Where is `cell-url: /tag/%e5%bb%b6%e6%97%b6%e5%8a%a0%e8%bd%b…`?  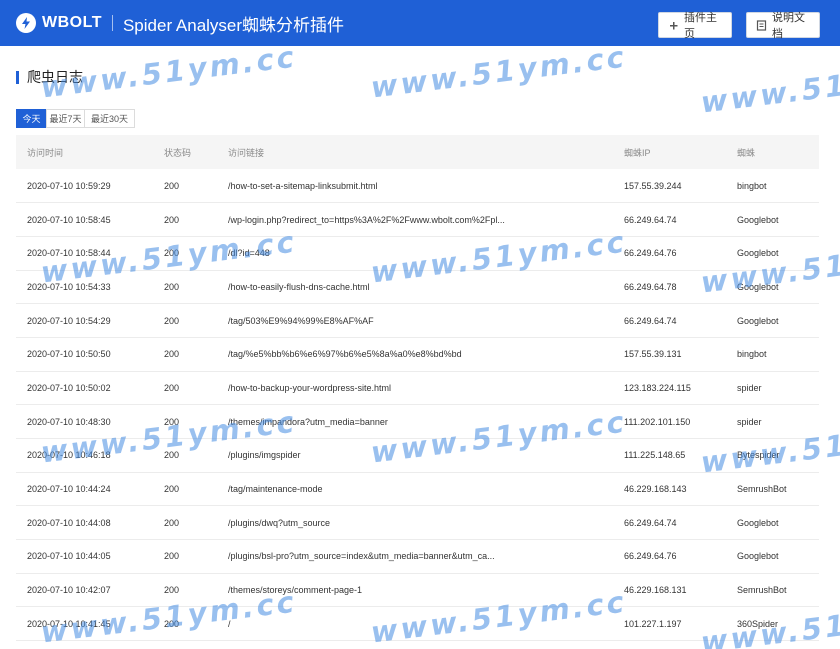 cell-url: /tag/%e5%bb%b6%e6%97%b6%e5%8a%a0%e8%bd%b… is located at coordinates (415, 354).